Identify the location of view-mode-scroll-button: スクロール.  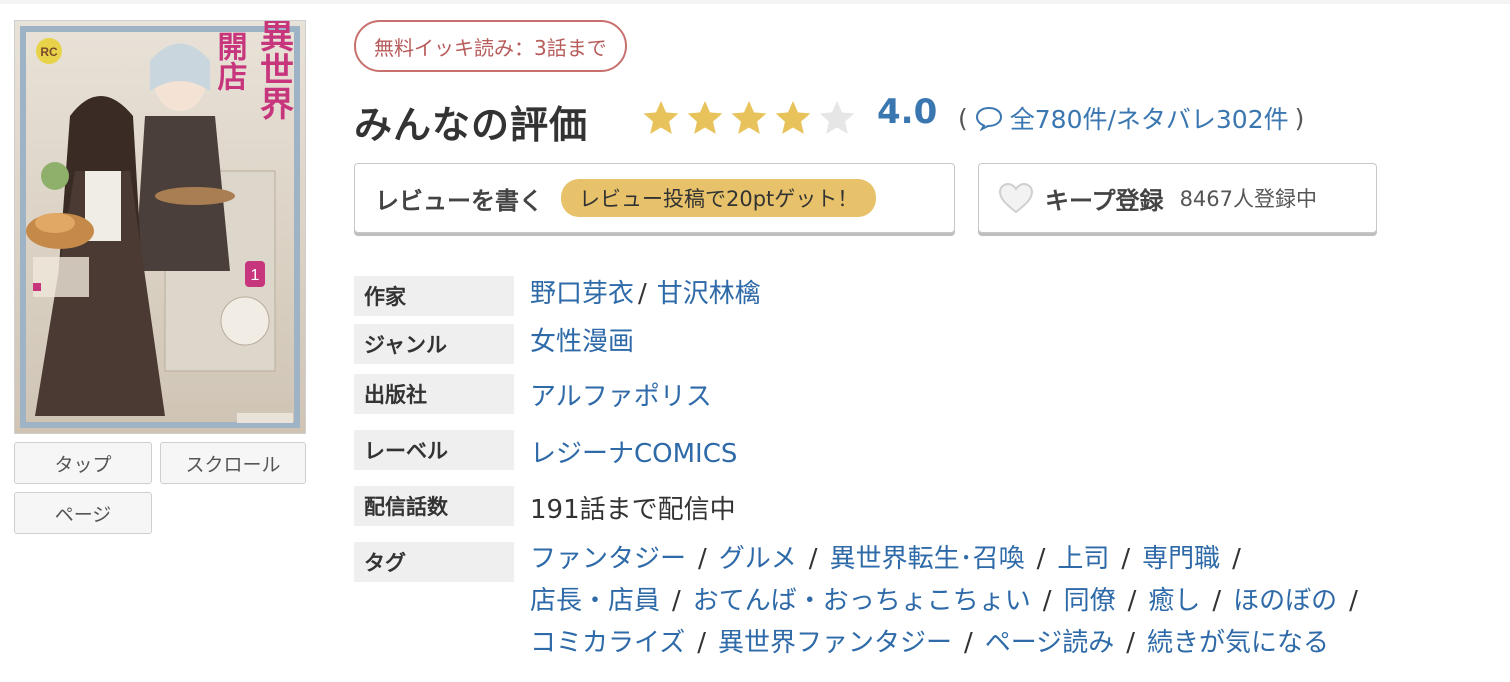
(233, 463).